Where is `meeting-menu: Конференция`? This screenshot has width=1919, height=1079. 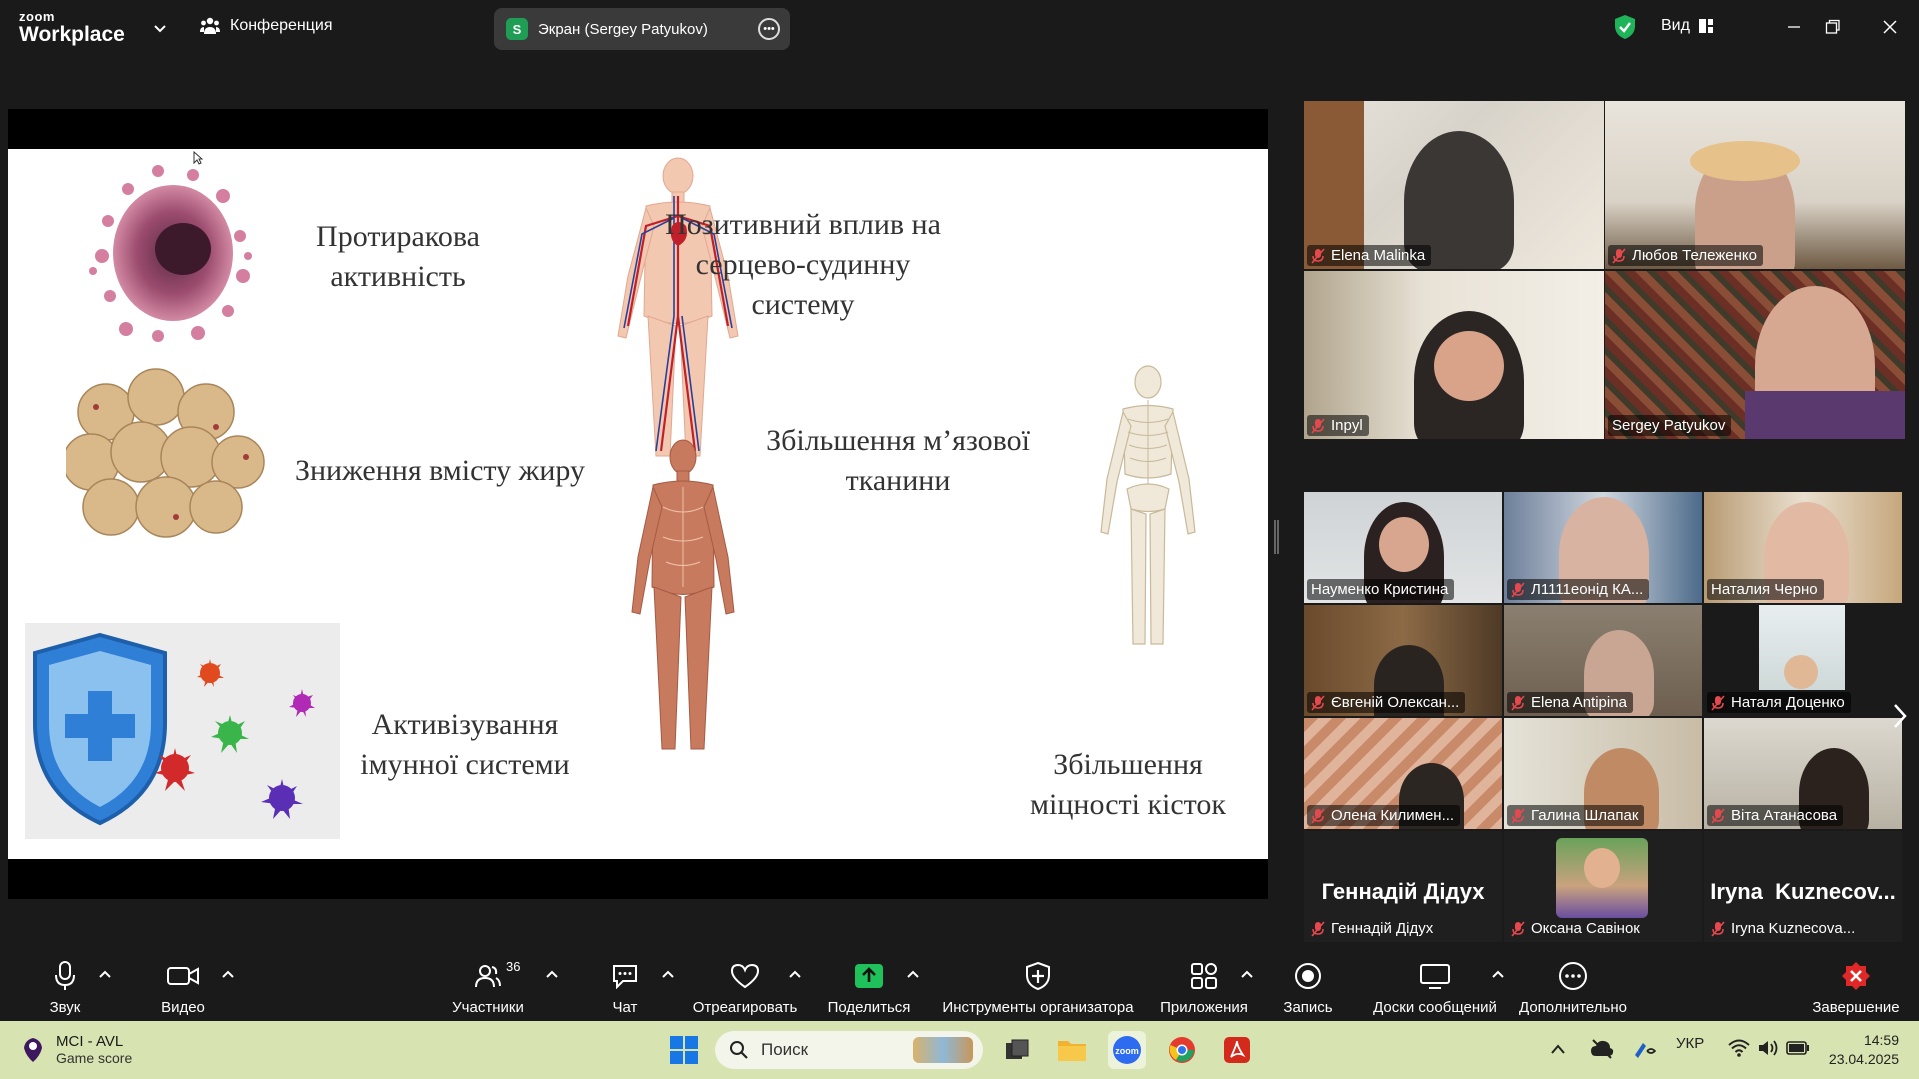 meeting-menu: Конференция is located at coordinates (266, 26).